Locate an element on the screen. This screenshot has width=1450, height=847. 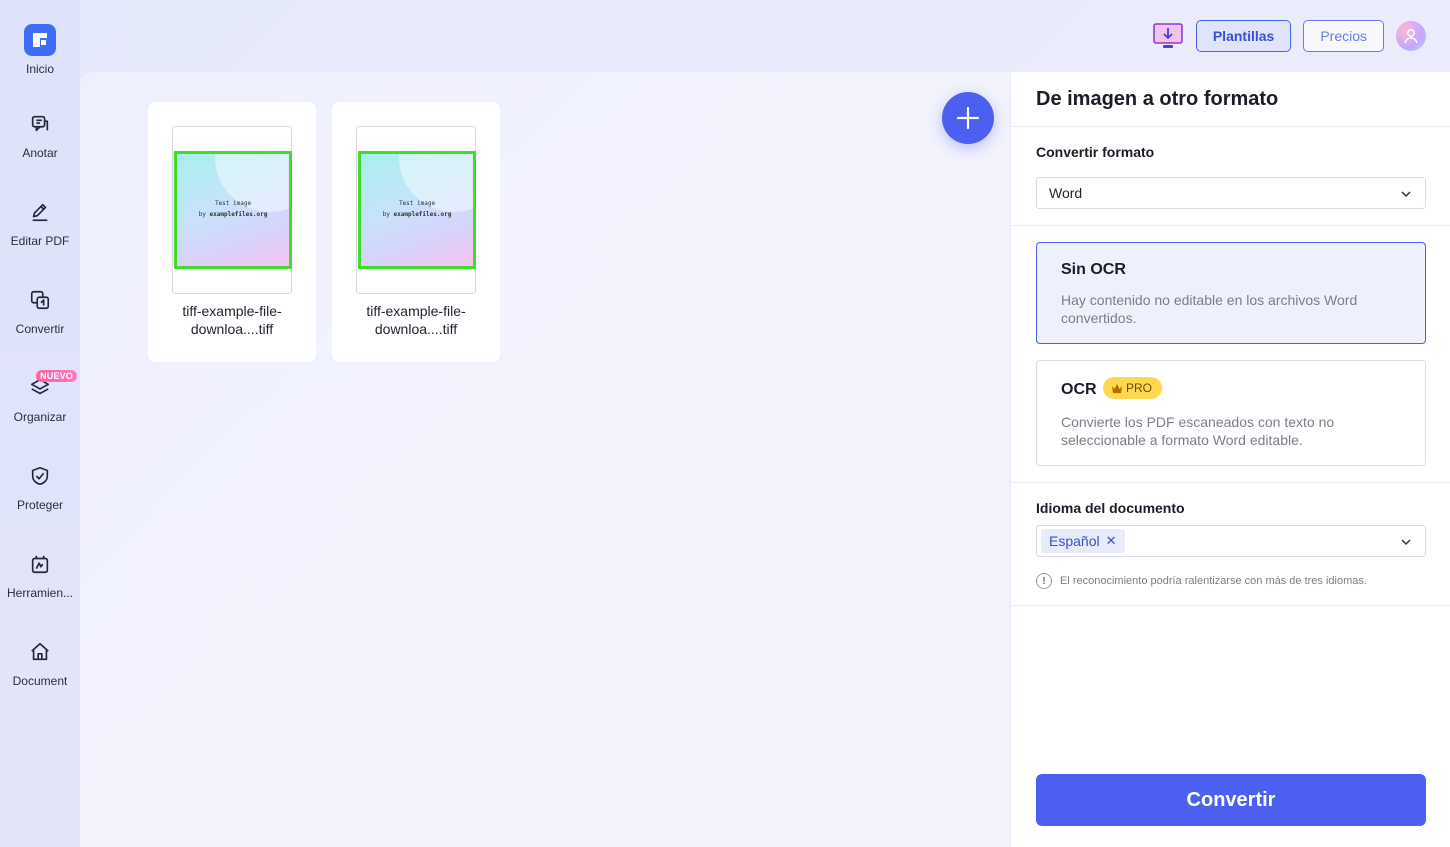
format-select-value: Word is located at coordinates (1066, 193).